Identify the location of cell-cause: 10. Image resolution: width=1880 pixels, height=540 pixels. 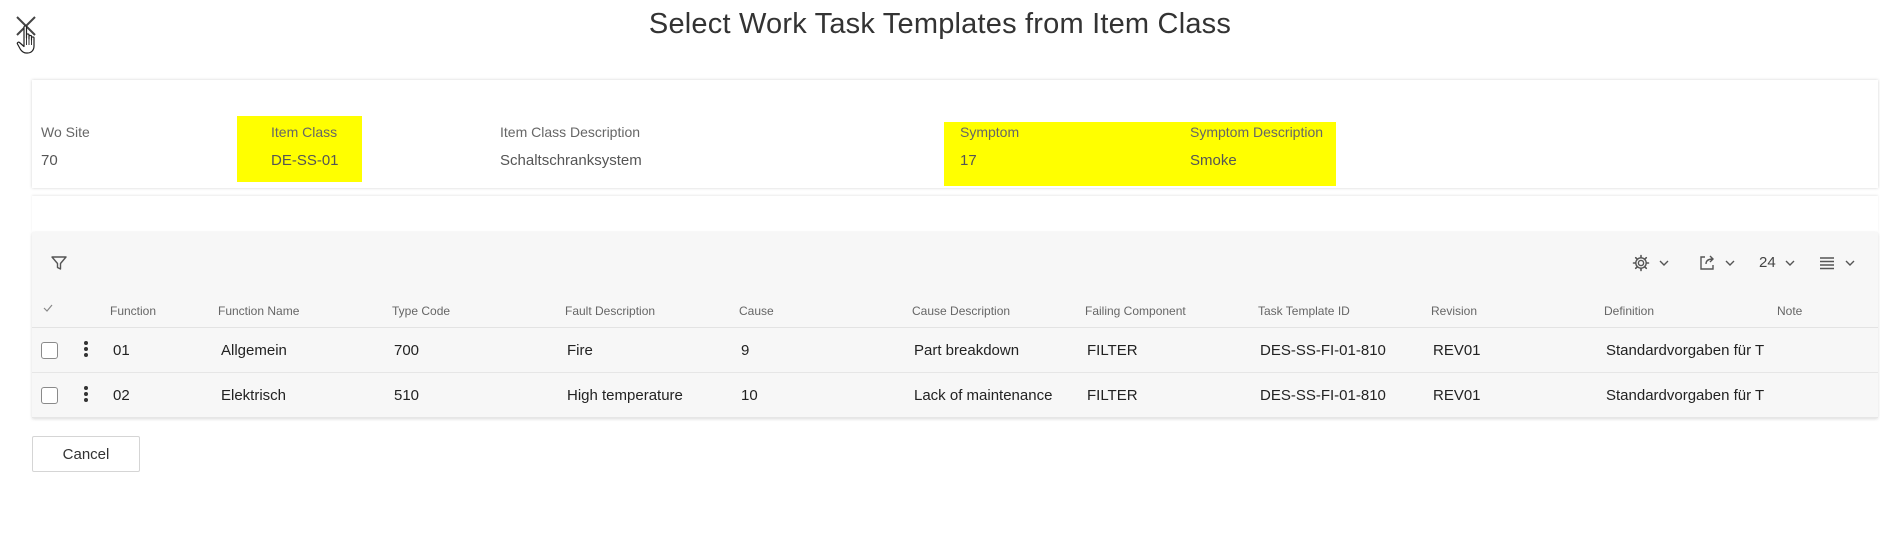
(749, 395).